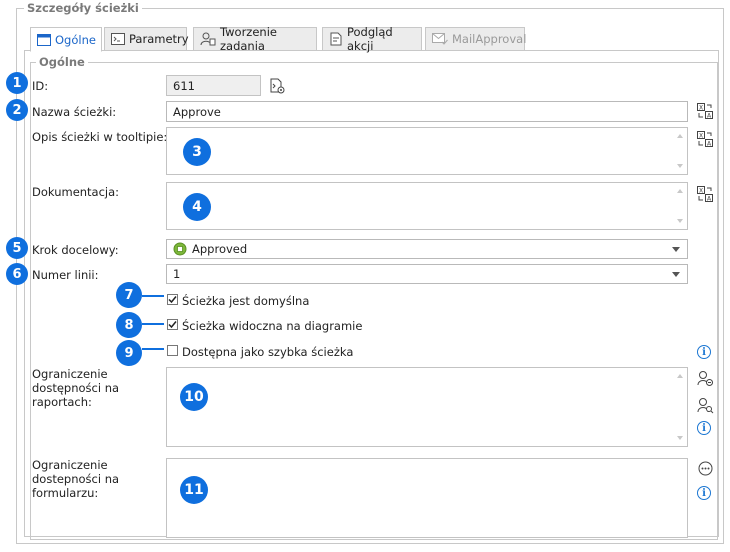 The image size is (730, 552). Describe the element at coordinates (704, 428) in the screenshot. I see `report-restriction-info-icon: i` at that location.